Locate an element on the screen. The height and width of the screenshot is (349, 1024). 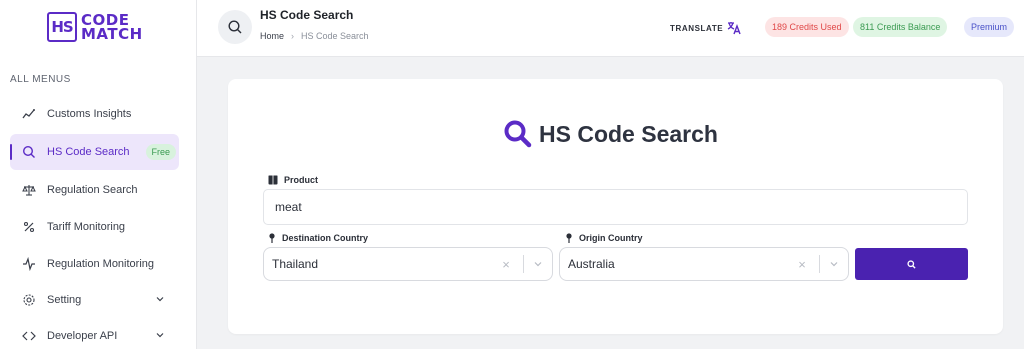
translate-button: TRANSLATE is located at coordinates (706, 28).